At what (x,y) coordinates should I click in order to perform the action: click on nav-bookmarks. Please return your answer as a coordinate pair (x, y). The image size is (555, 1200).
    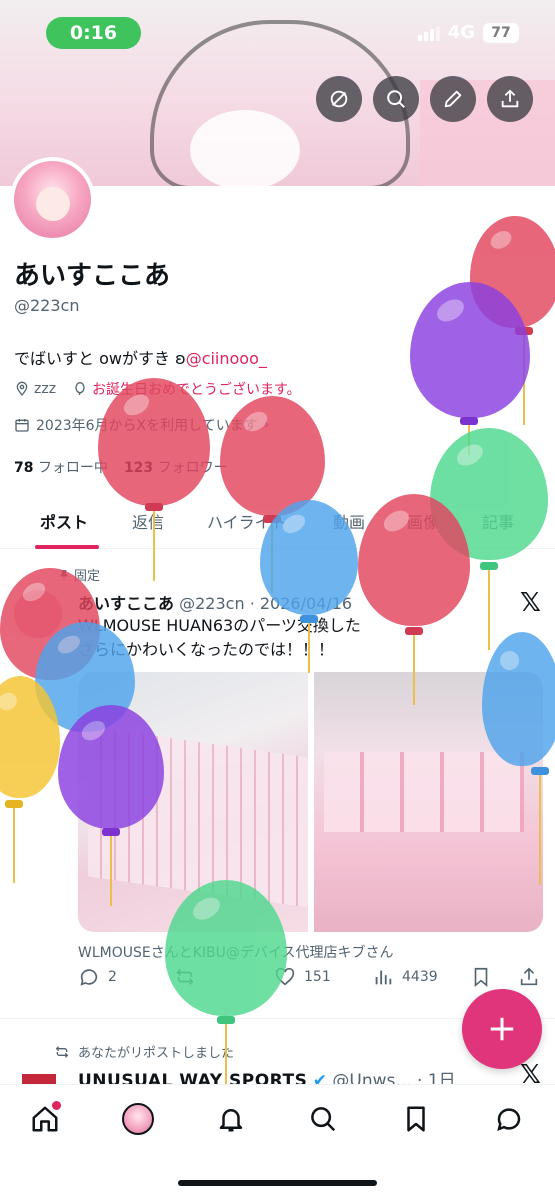
    Looking at the image, I should click on (416, 1119).